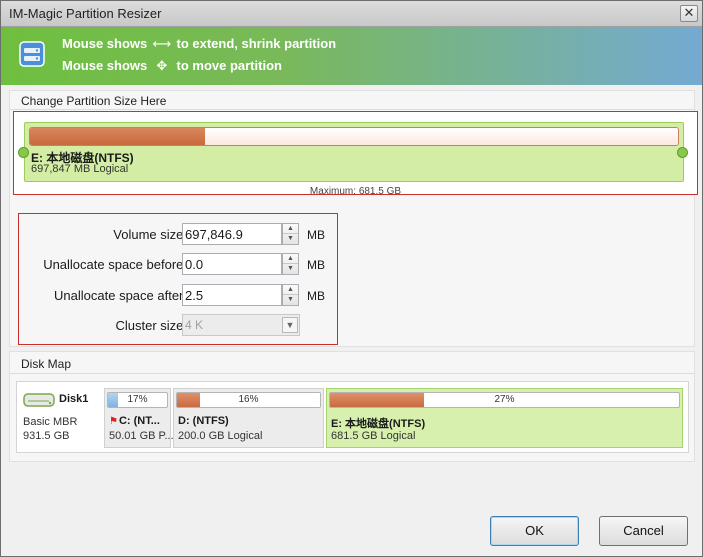  I want to click on partition-e-percent: 27%, so click(504, 399).